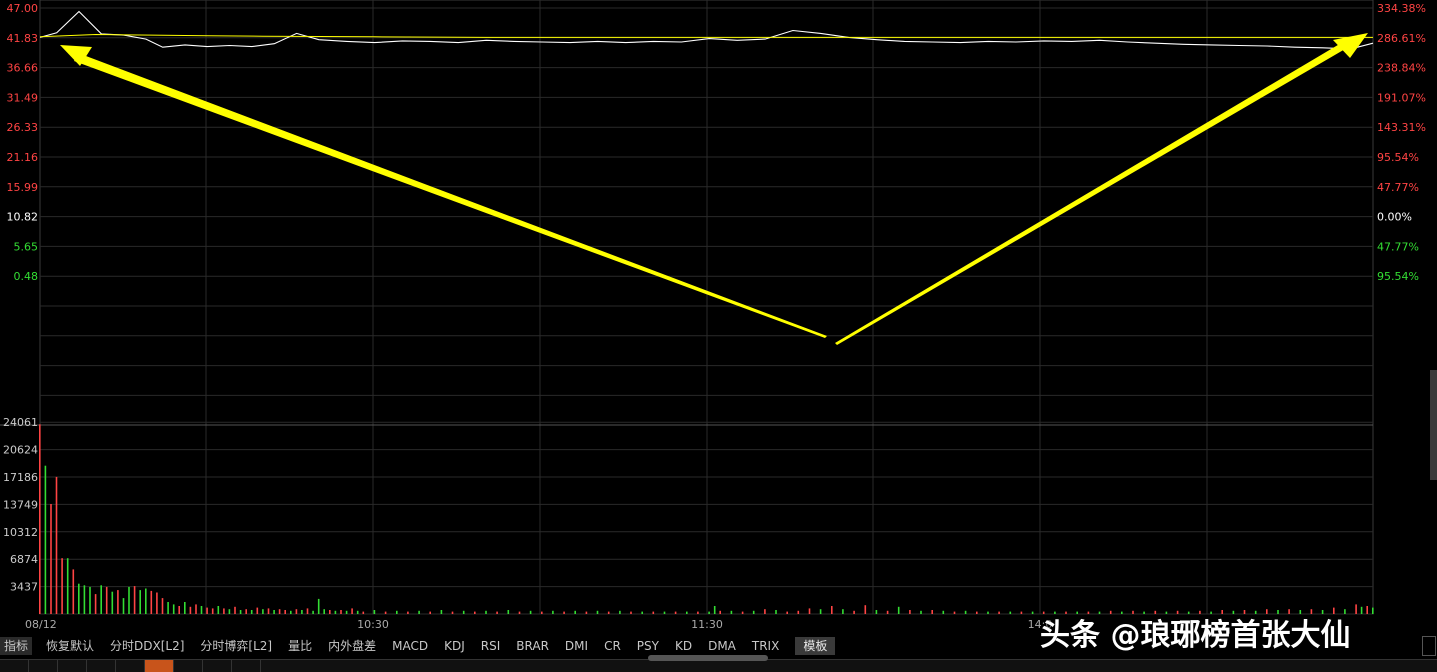  What do you see at coordinates (23, 97) in the screenshot?
I see `y-left-tick-label: 31.49` at bounding box center [23, 97].